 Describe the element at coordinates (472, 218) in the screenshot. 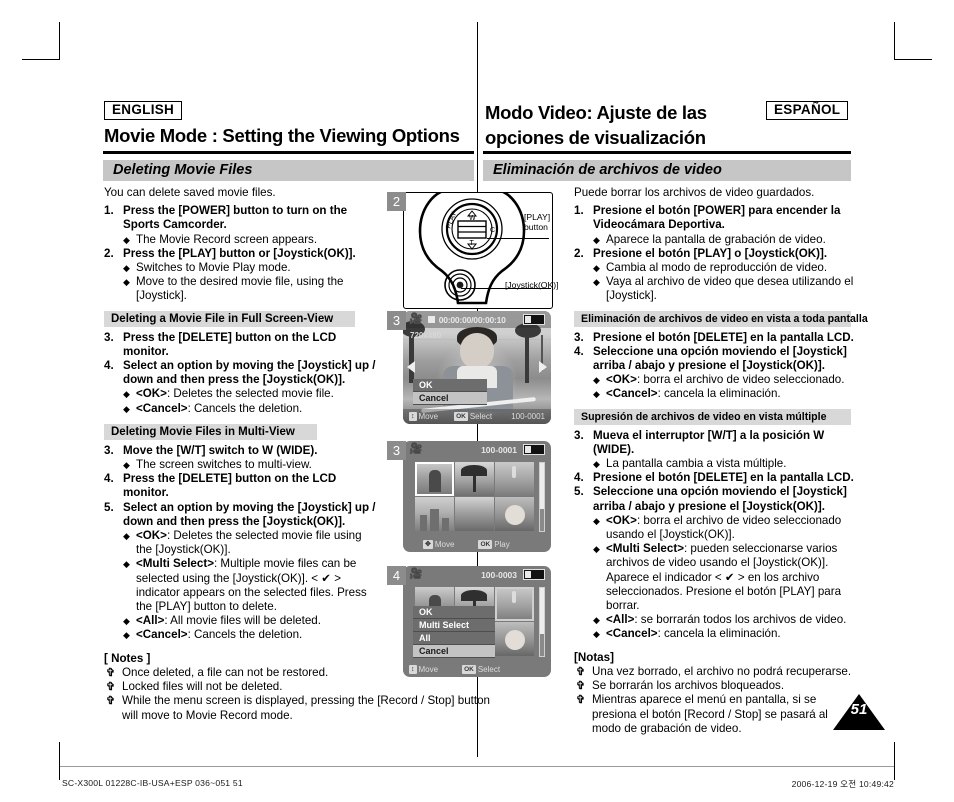

I see `dial-label-w: W` at that location.